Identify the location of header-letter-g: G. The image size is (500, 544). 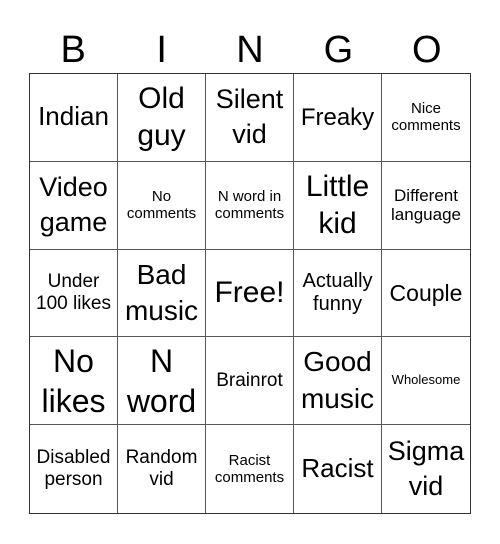
(338, 50).